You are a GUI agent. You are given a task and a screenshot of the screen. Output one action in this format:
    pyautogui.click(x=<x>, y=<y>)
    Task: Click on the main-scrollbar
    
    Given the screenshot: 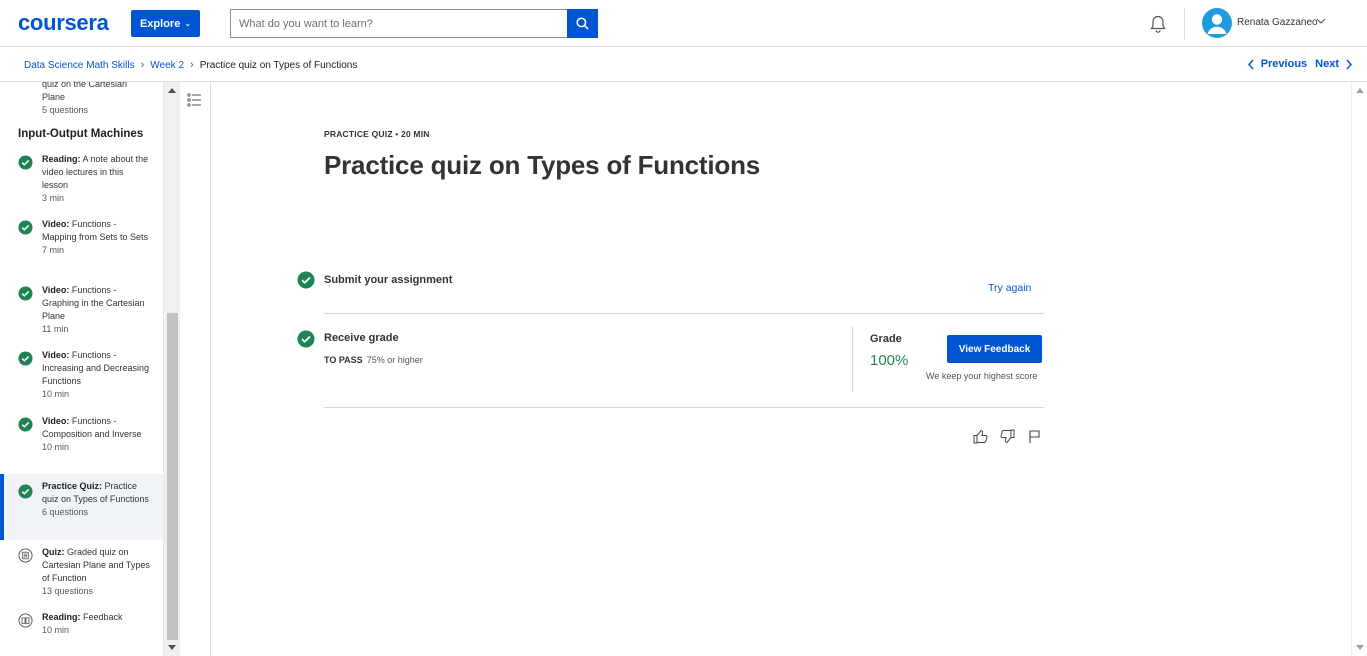 What is the action you would take?
    pyautogui.click(x=1359, y=369)
    